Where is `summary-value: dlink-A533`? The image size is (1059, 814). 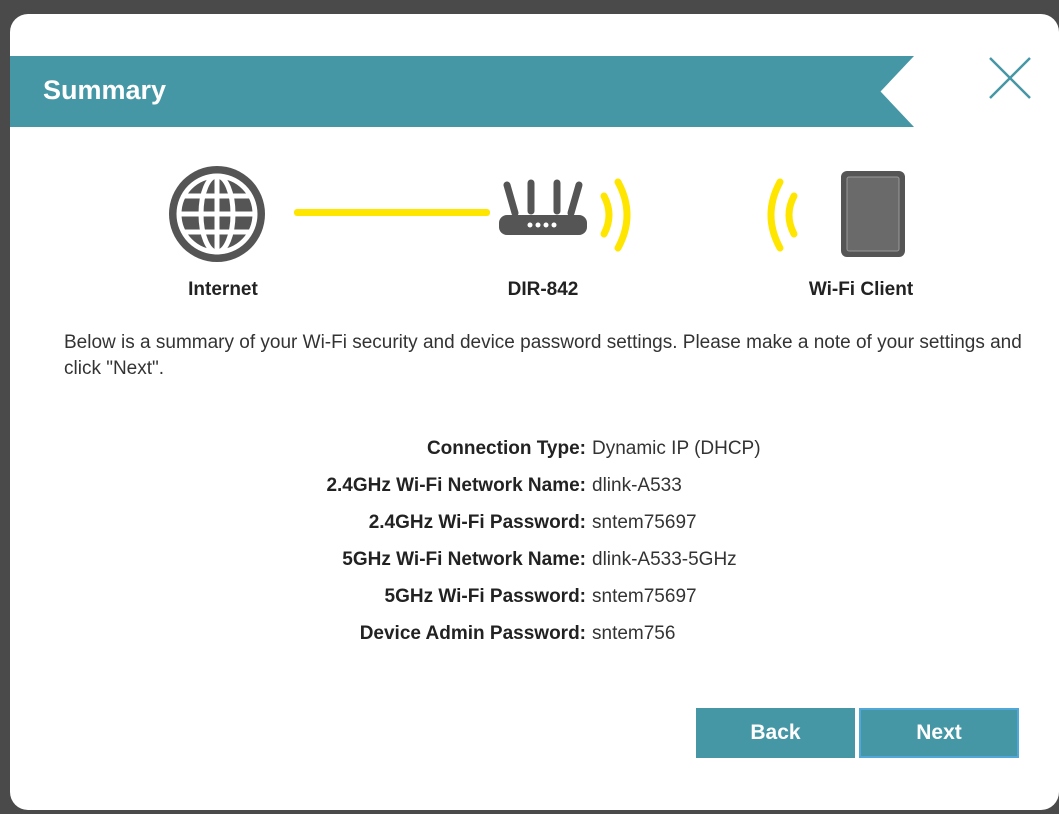 summary-value: dlink-A533 is located at coordinates (637, 485).